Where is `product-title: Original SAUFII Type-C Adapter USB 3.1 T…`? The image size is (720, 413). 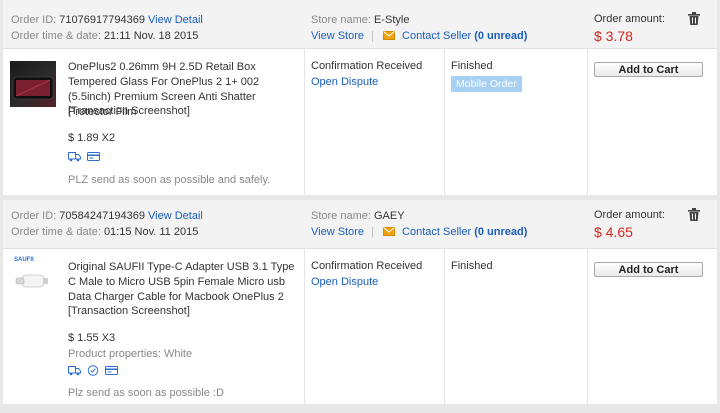 product-title: Original SAUFII Type-C Adapter USB 3.1 T… is located at coordinates (185, 282).